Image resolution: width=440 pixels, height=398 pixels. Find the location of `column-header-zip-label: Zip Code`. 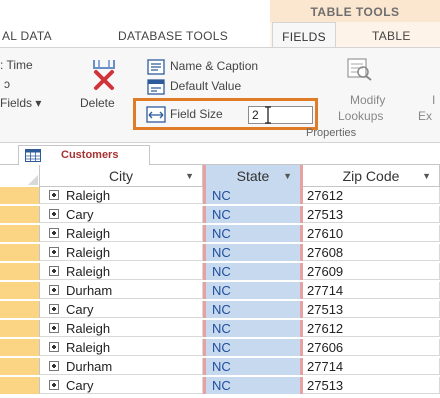

column-header-zip-label: Zip Code is located at coordinates (371, 176).